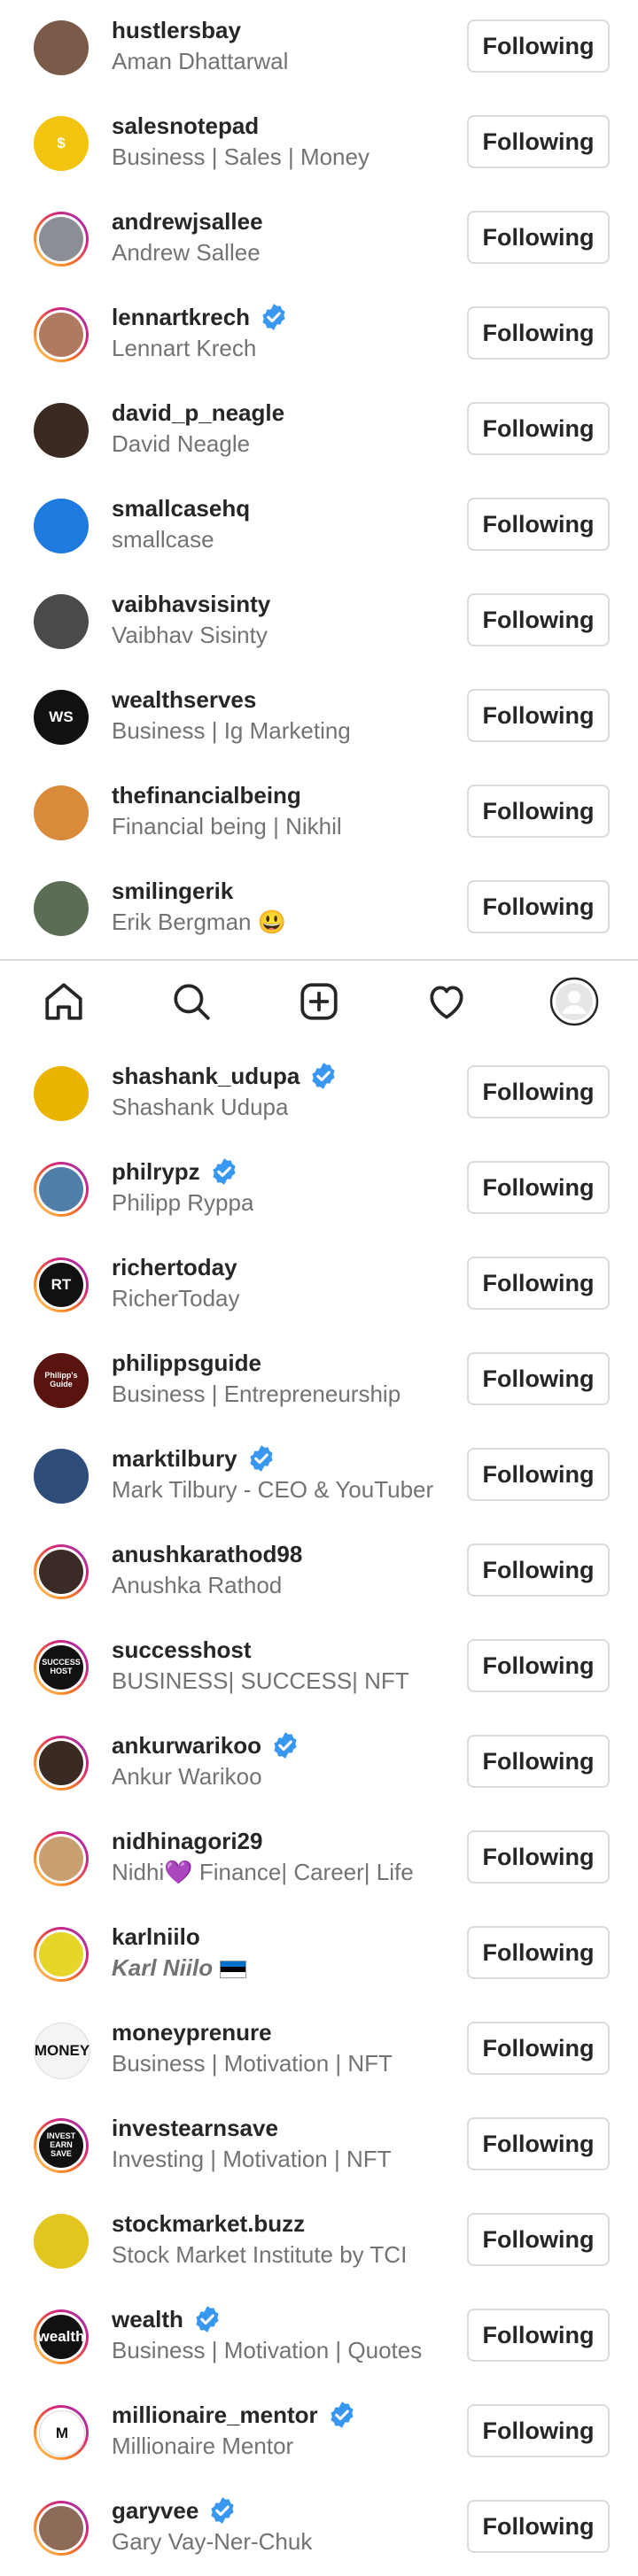 This screenshot has height=2576, width=638. Describe the element at coordinates (574, 1001) in the screenshot. I see `profile-icon` at that location.